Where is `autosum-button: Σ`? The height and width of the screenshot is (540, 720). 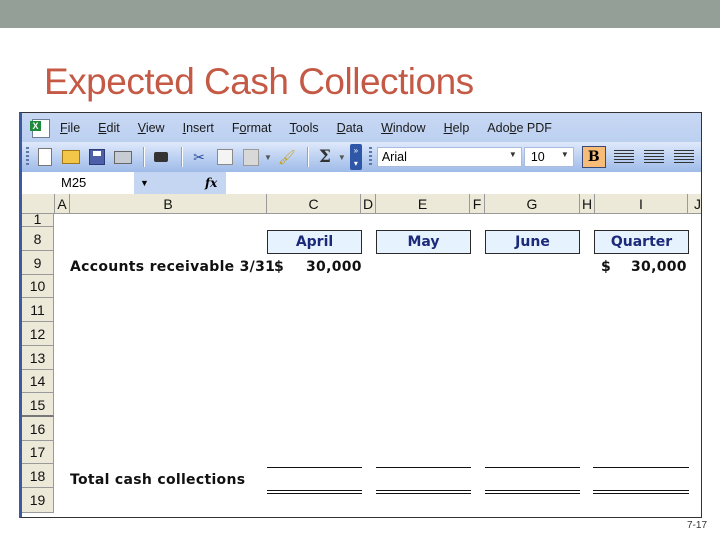 autosum-button: Σ is located at coordinates (325, 157).